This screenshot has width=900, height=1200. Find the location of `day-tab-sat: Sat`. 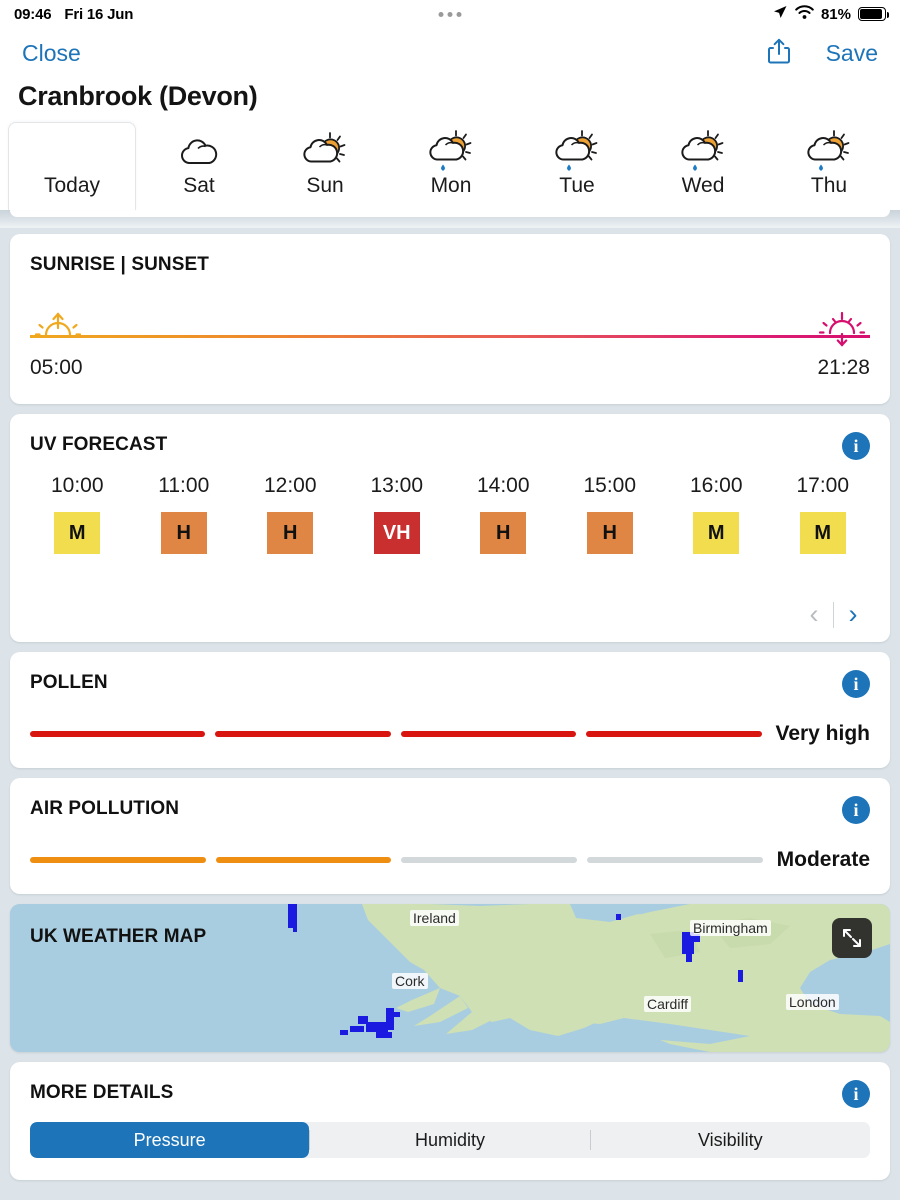

day-tab-sat: Sat is located at coordinates (199, 166).